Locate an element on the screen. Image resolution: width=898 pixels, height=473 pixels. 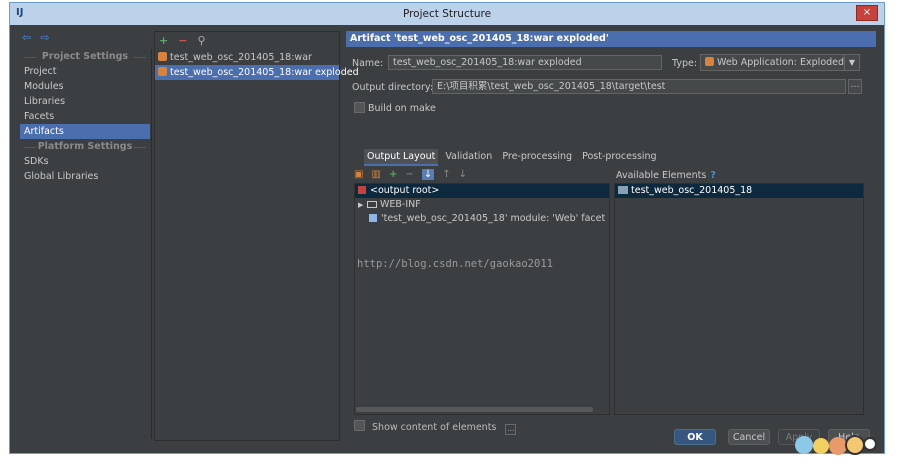
tree-item-web-inf: ▶ WEB-INF is located at coordinates (482, 205).